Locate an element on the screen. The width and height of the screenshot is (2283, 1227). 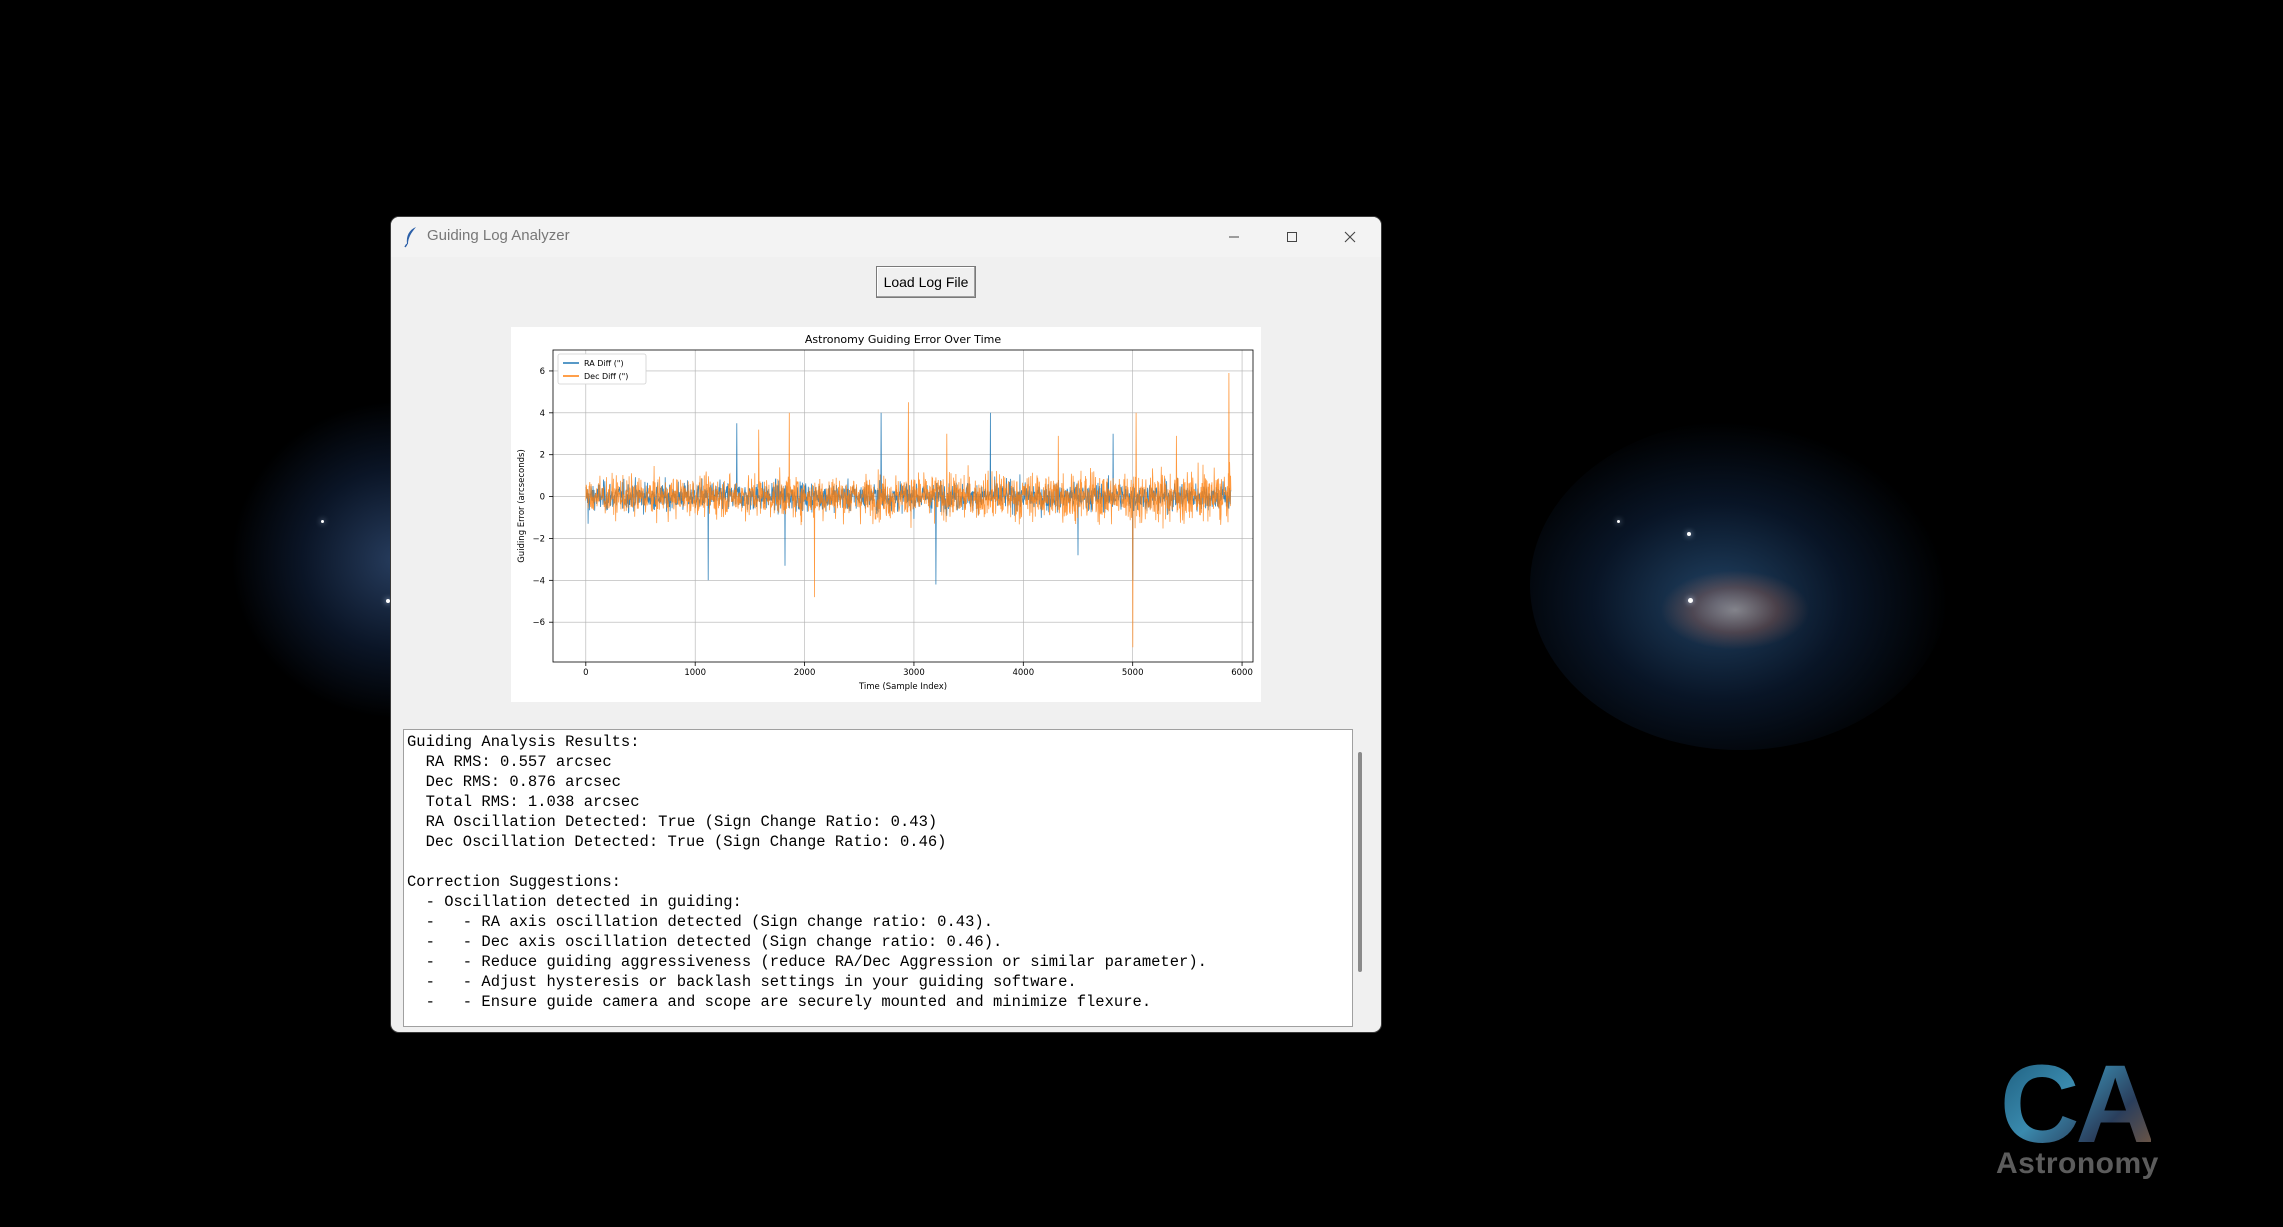
x-tick-label: 3000 is located at coordinates (914, 673).